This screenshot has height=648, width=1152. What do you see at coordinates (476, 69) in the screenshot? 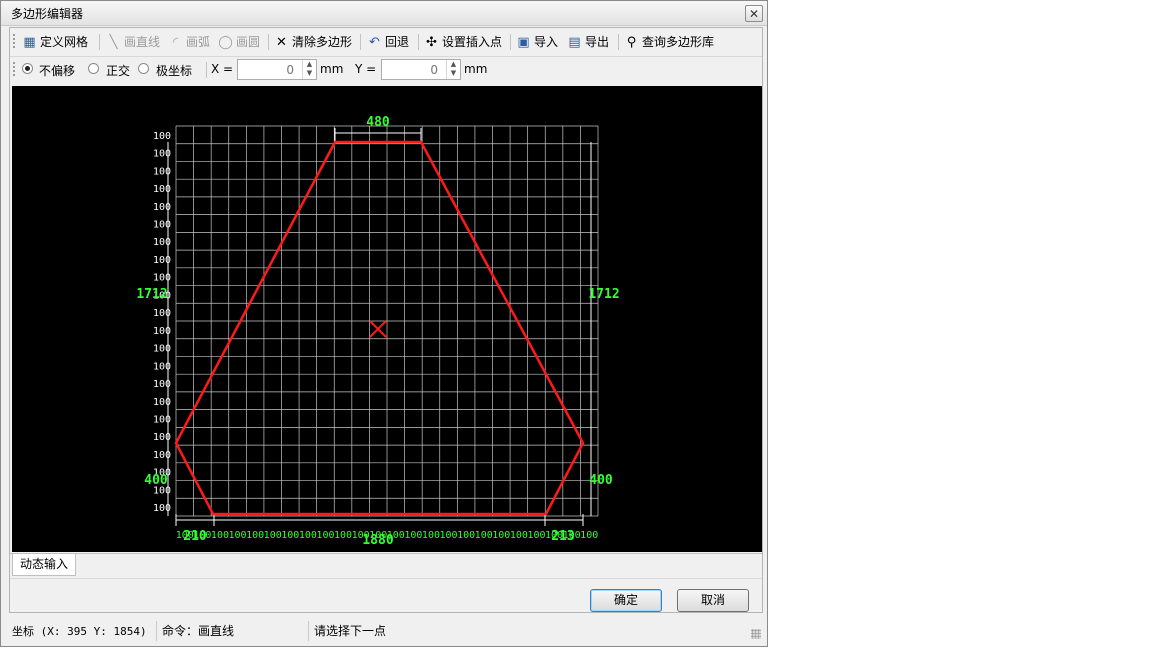
I see `y-unit: mm` at bounding box center [476, 69].